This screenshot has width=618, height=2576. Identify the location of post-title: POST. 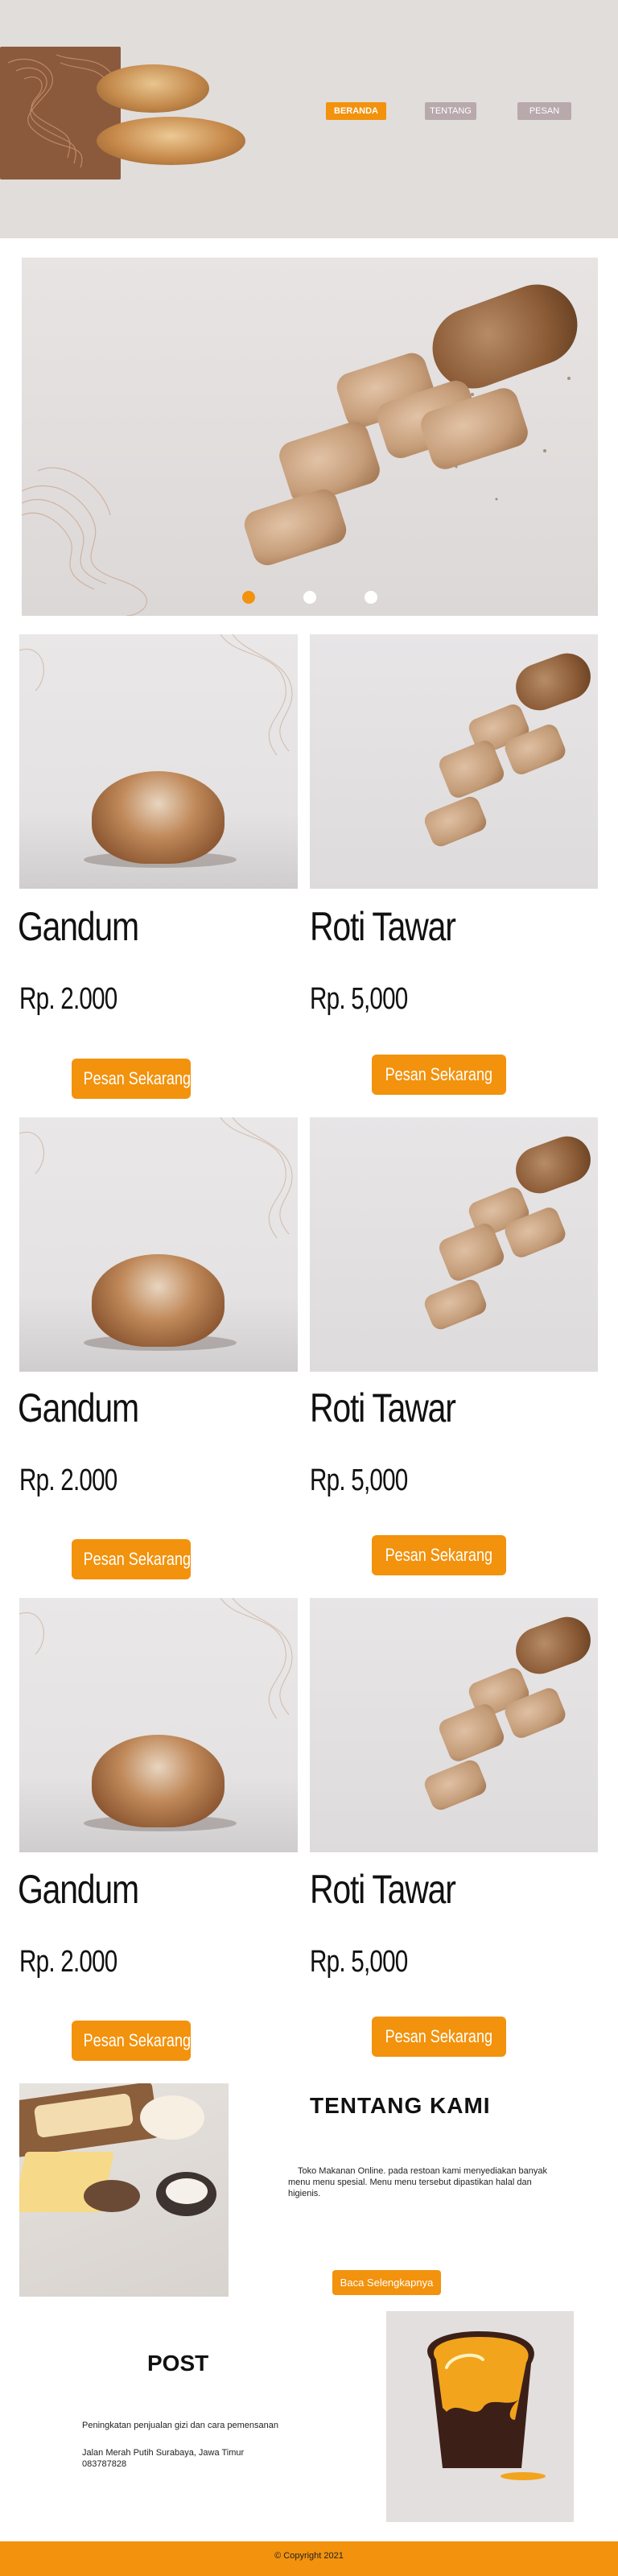
(178, 2363).